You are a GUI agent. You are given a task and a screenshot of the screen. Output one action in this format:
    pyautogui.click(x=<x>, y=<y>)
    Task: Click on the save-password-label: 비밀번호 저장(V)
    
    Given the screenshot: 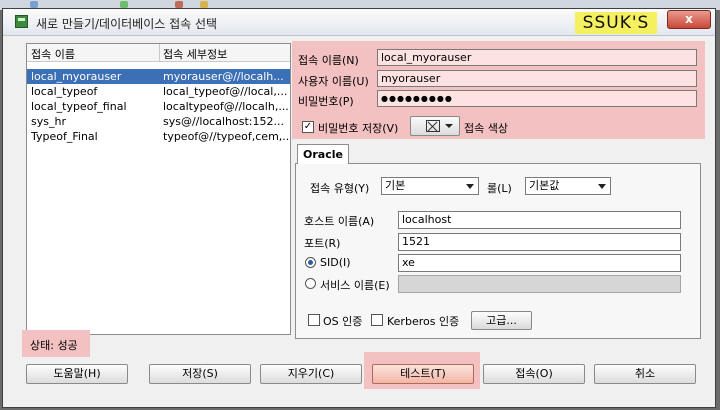 What is the action you would take?
    pyautogui.click(x=358, y=128)
    